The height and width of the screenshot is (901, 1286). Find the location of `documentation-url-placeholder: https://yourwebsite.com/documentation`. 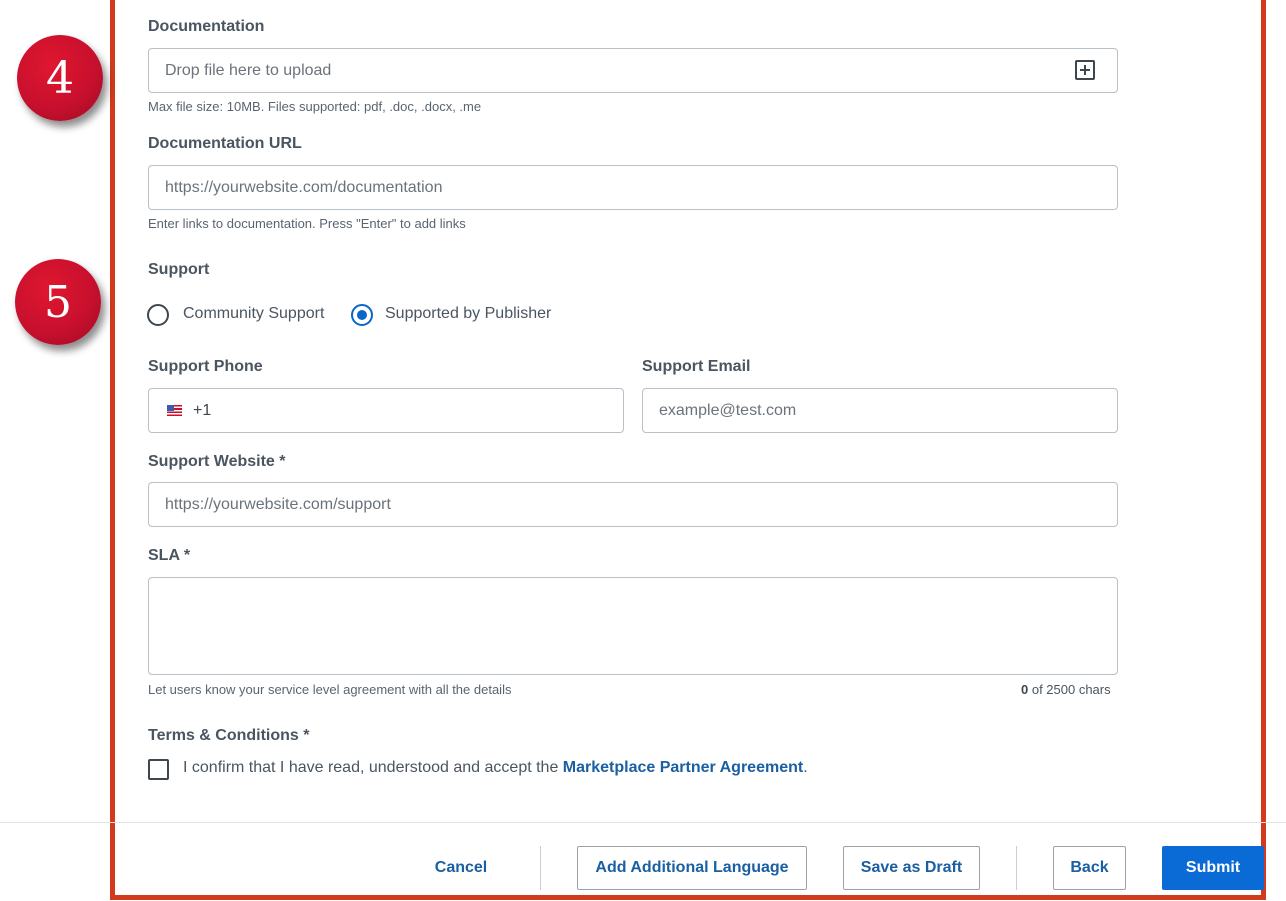

documentation-url-placeholder: https://yourwebsite.com/documentation is located at coordinates (304, 187).